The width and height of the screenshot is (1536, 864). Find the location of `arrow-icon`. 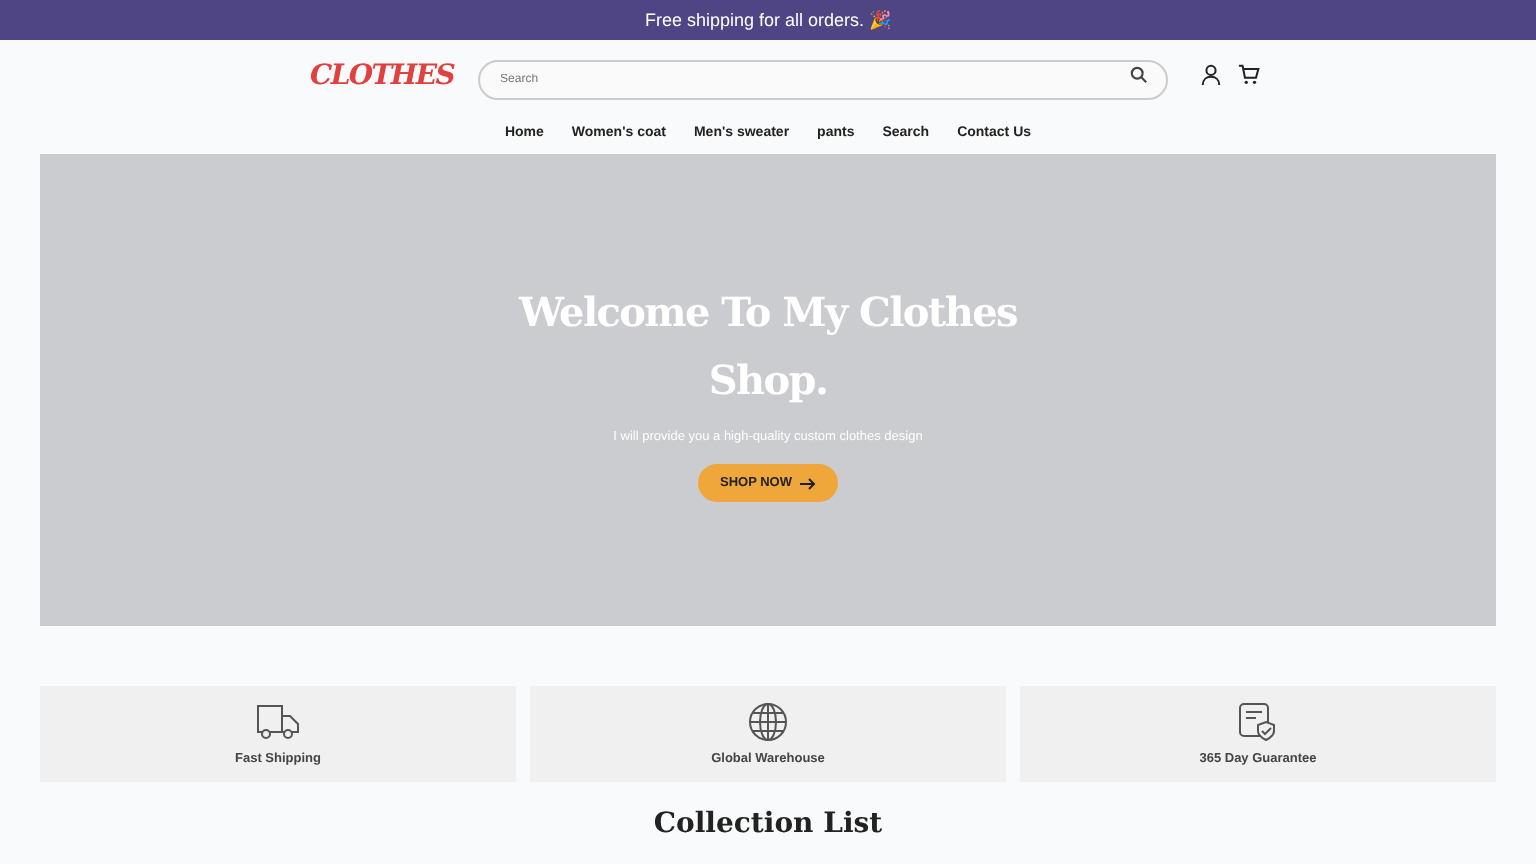

arrow-icon is located at coordinates (808, 483).